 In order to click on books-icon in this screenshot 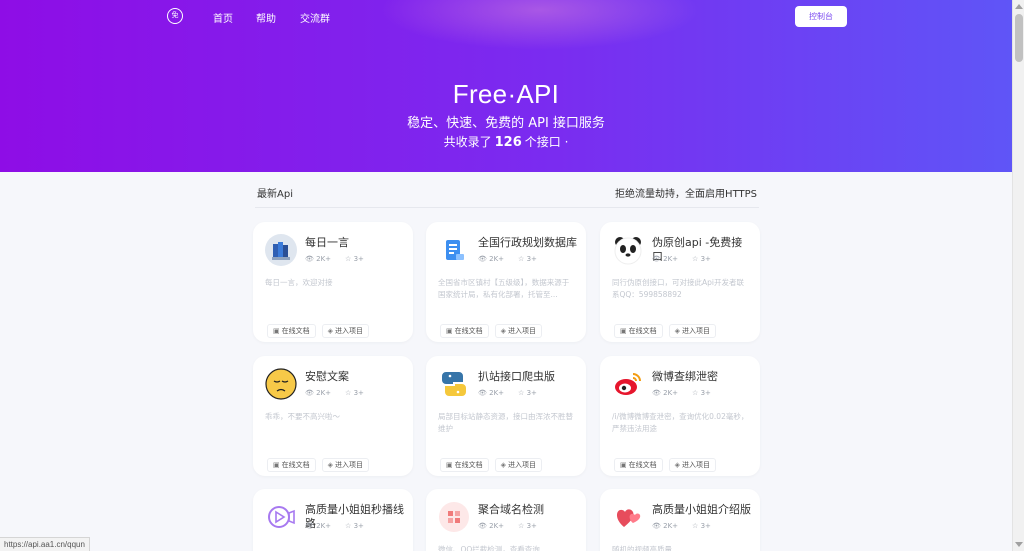, I will do `click(281, 250)`.